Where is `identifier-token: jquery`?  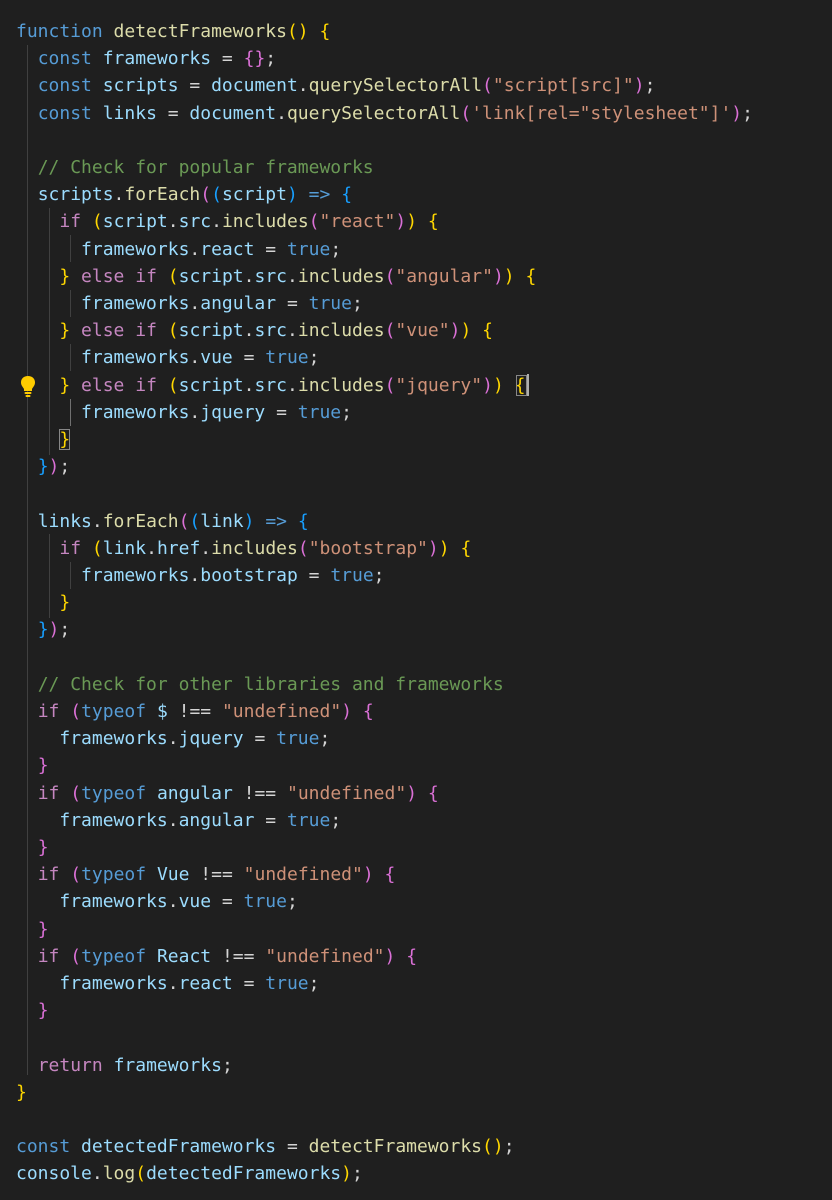 identifier-token: jquery is located at coordinates (233, 412).